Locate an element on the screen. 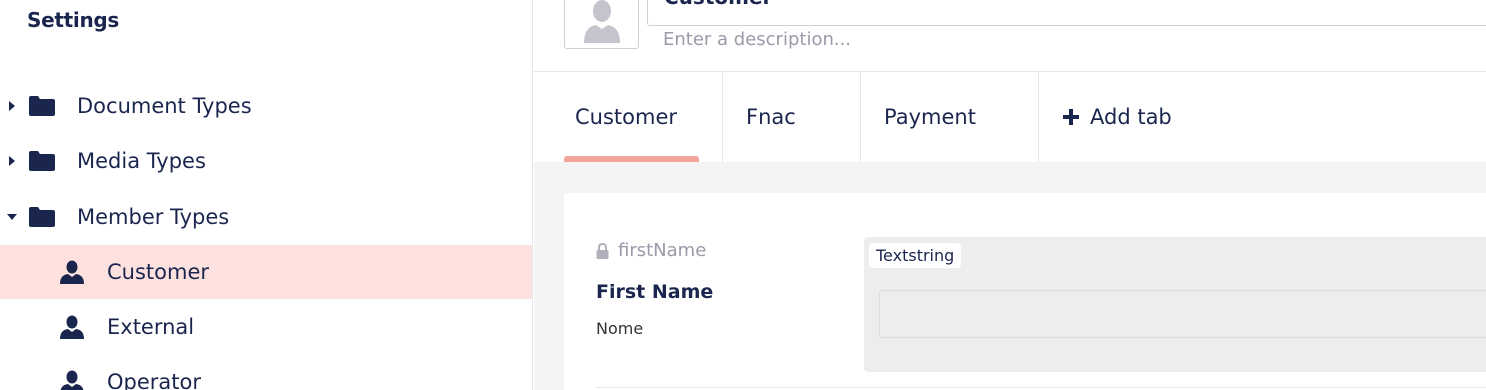 This screenshot has height=390, width=1486. tab-payment: Payment is located at coordinates (950, 117).